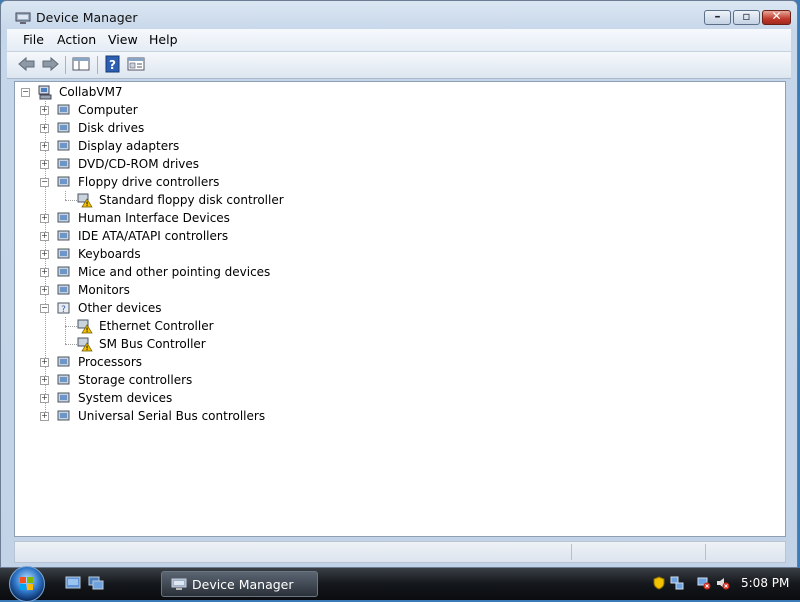 Image resolution: width=800 pixels, height=602 pixels. What do you see at coordinates (399, 40) in the screenshot?
I see `menu-bar: File Action View Help` at bounding box center [399, 40].